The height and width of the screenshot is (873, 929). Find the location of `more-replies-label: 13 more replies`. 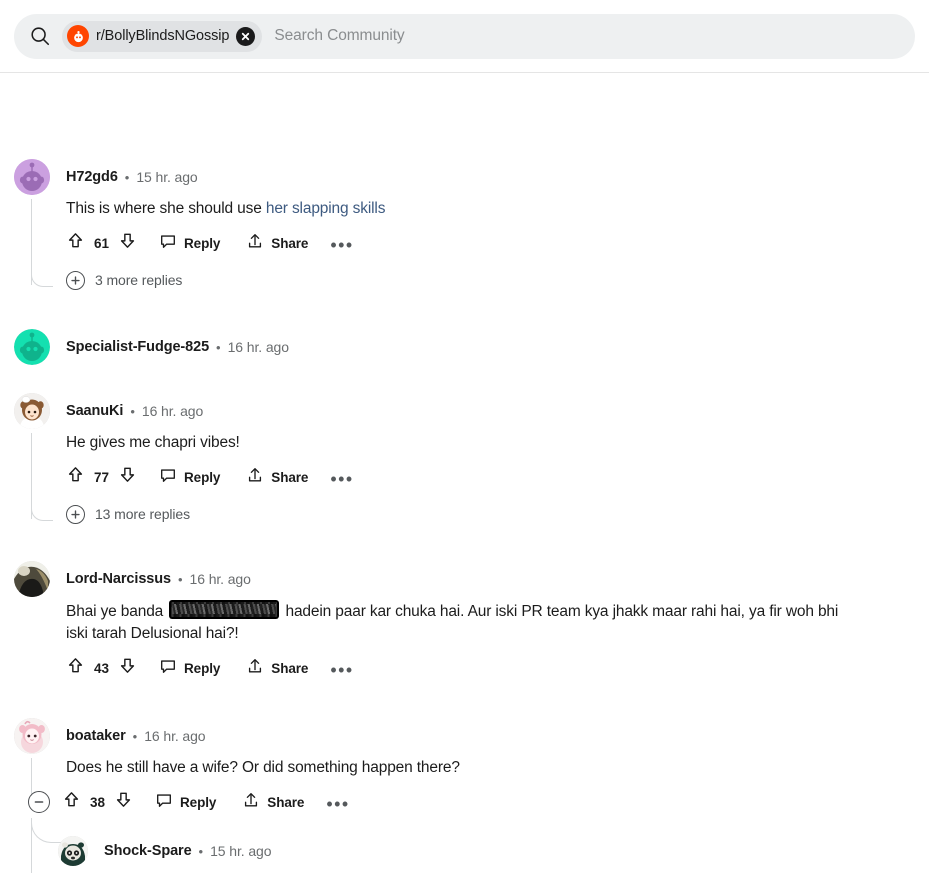

more-replies-label: 13 more replies is located at coordinates (142, 514).